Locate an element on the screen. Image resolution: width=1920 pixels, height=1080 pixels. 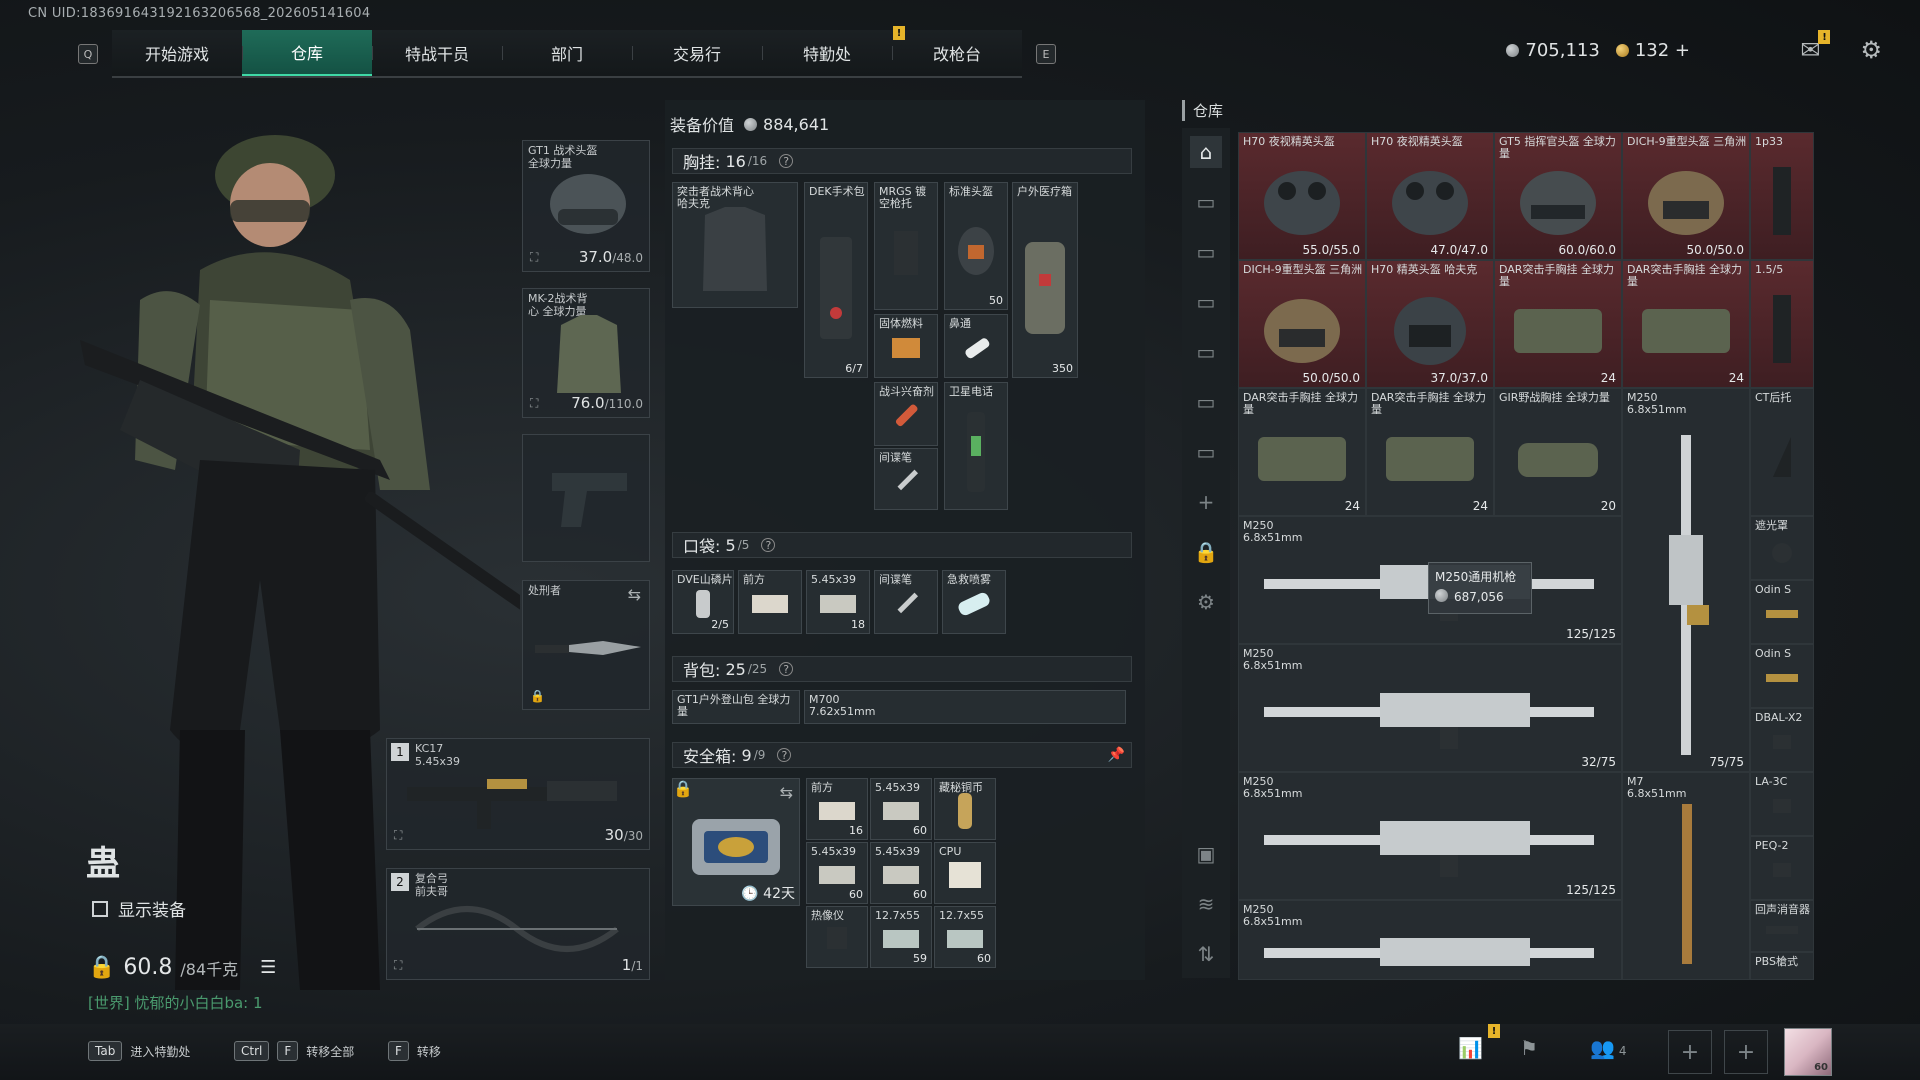
add-currency-button: + is located at coordinates (1682, 50).